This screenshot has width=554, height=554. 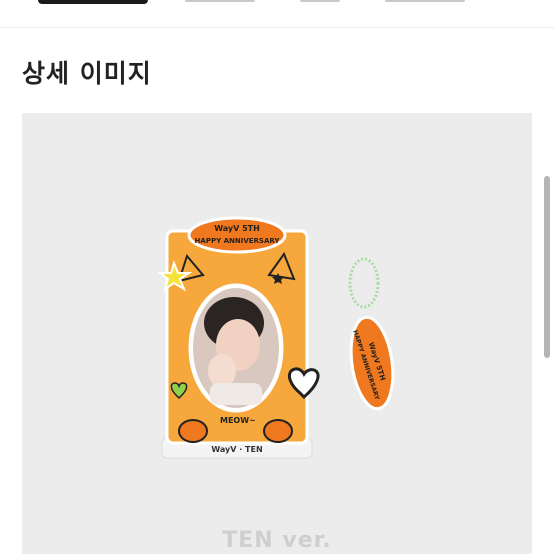 What do you see at coordinates (87, 73) in the screenshot?
I see `section-title: 상세 이미지` at bounding box center [87, 73].